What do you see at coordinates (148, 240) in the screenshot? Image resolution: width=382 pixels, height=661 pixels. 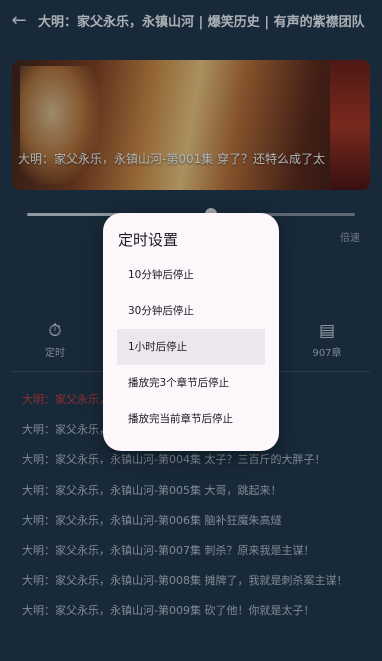 I see `dialog-title: 定时设置` at bounding box center [148, 240].